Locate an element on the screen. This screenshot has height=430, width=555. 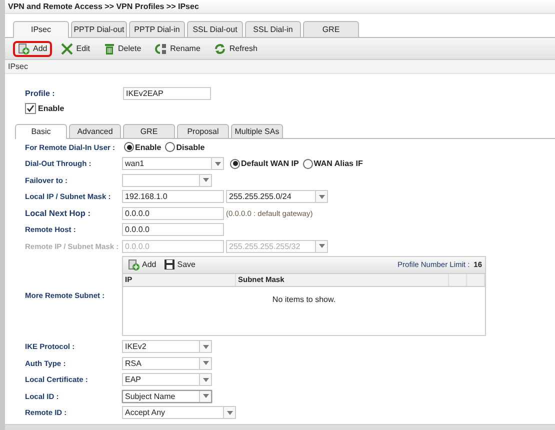
section-title: IPsec is located at coordinates (280, 67).